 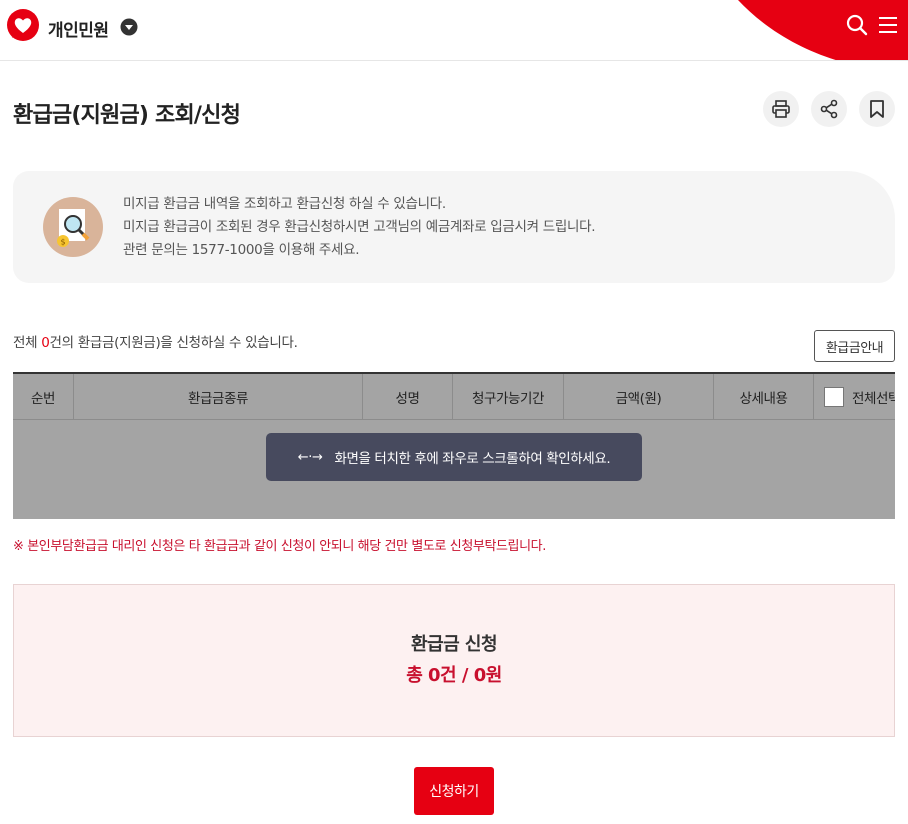 I want to click on print-button, so click(x=781, y=109).